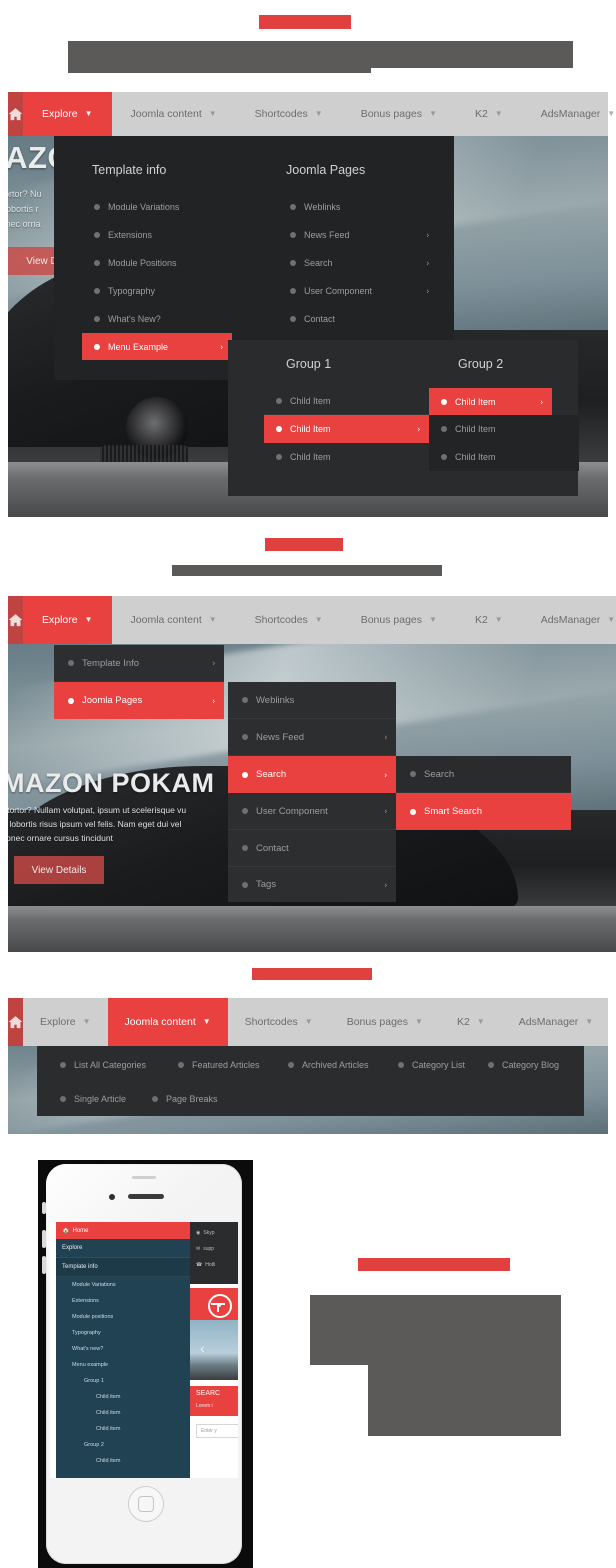 The image size is (616, 1568). I want to click on mobile-contact-hotline: ☎ Hotli, so click(205, 1265).